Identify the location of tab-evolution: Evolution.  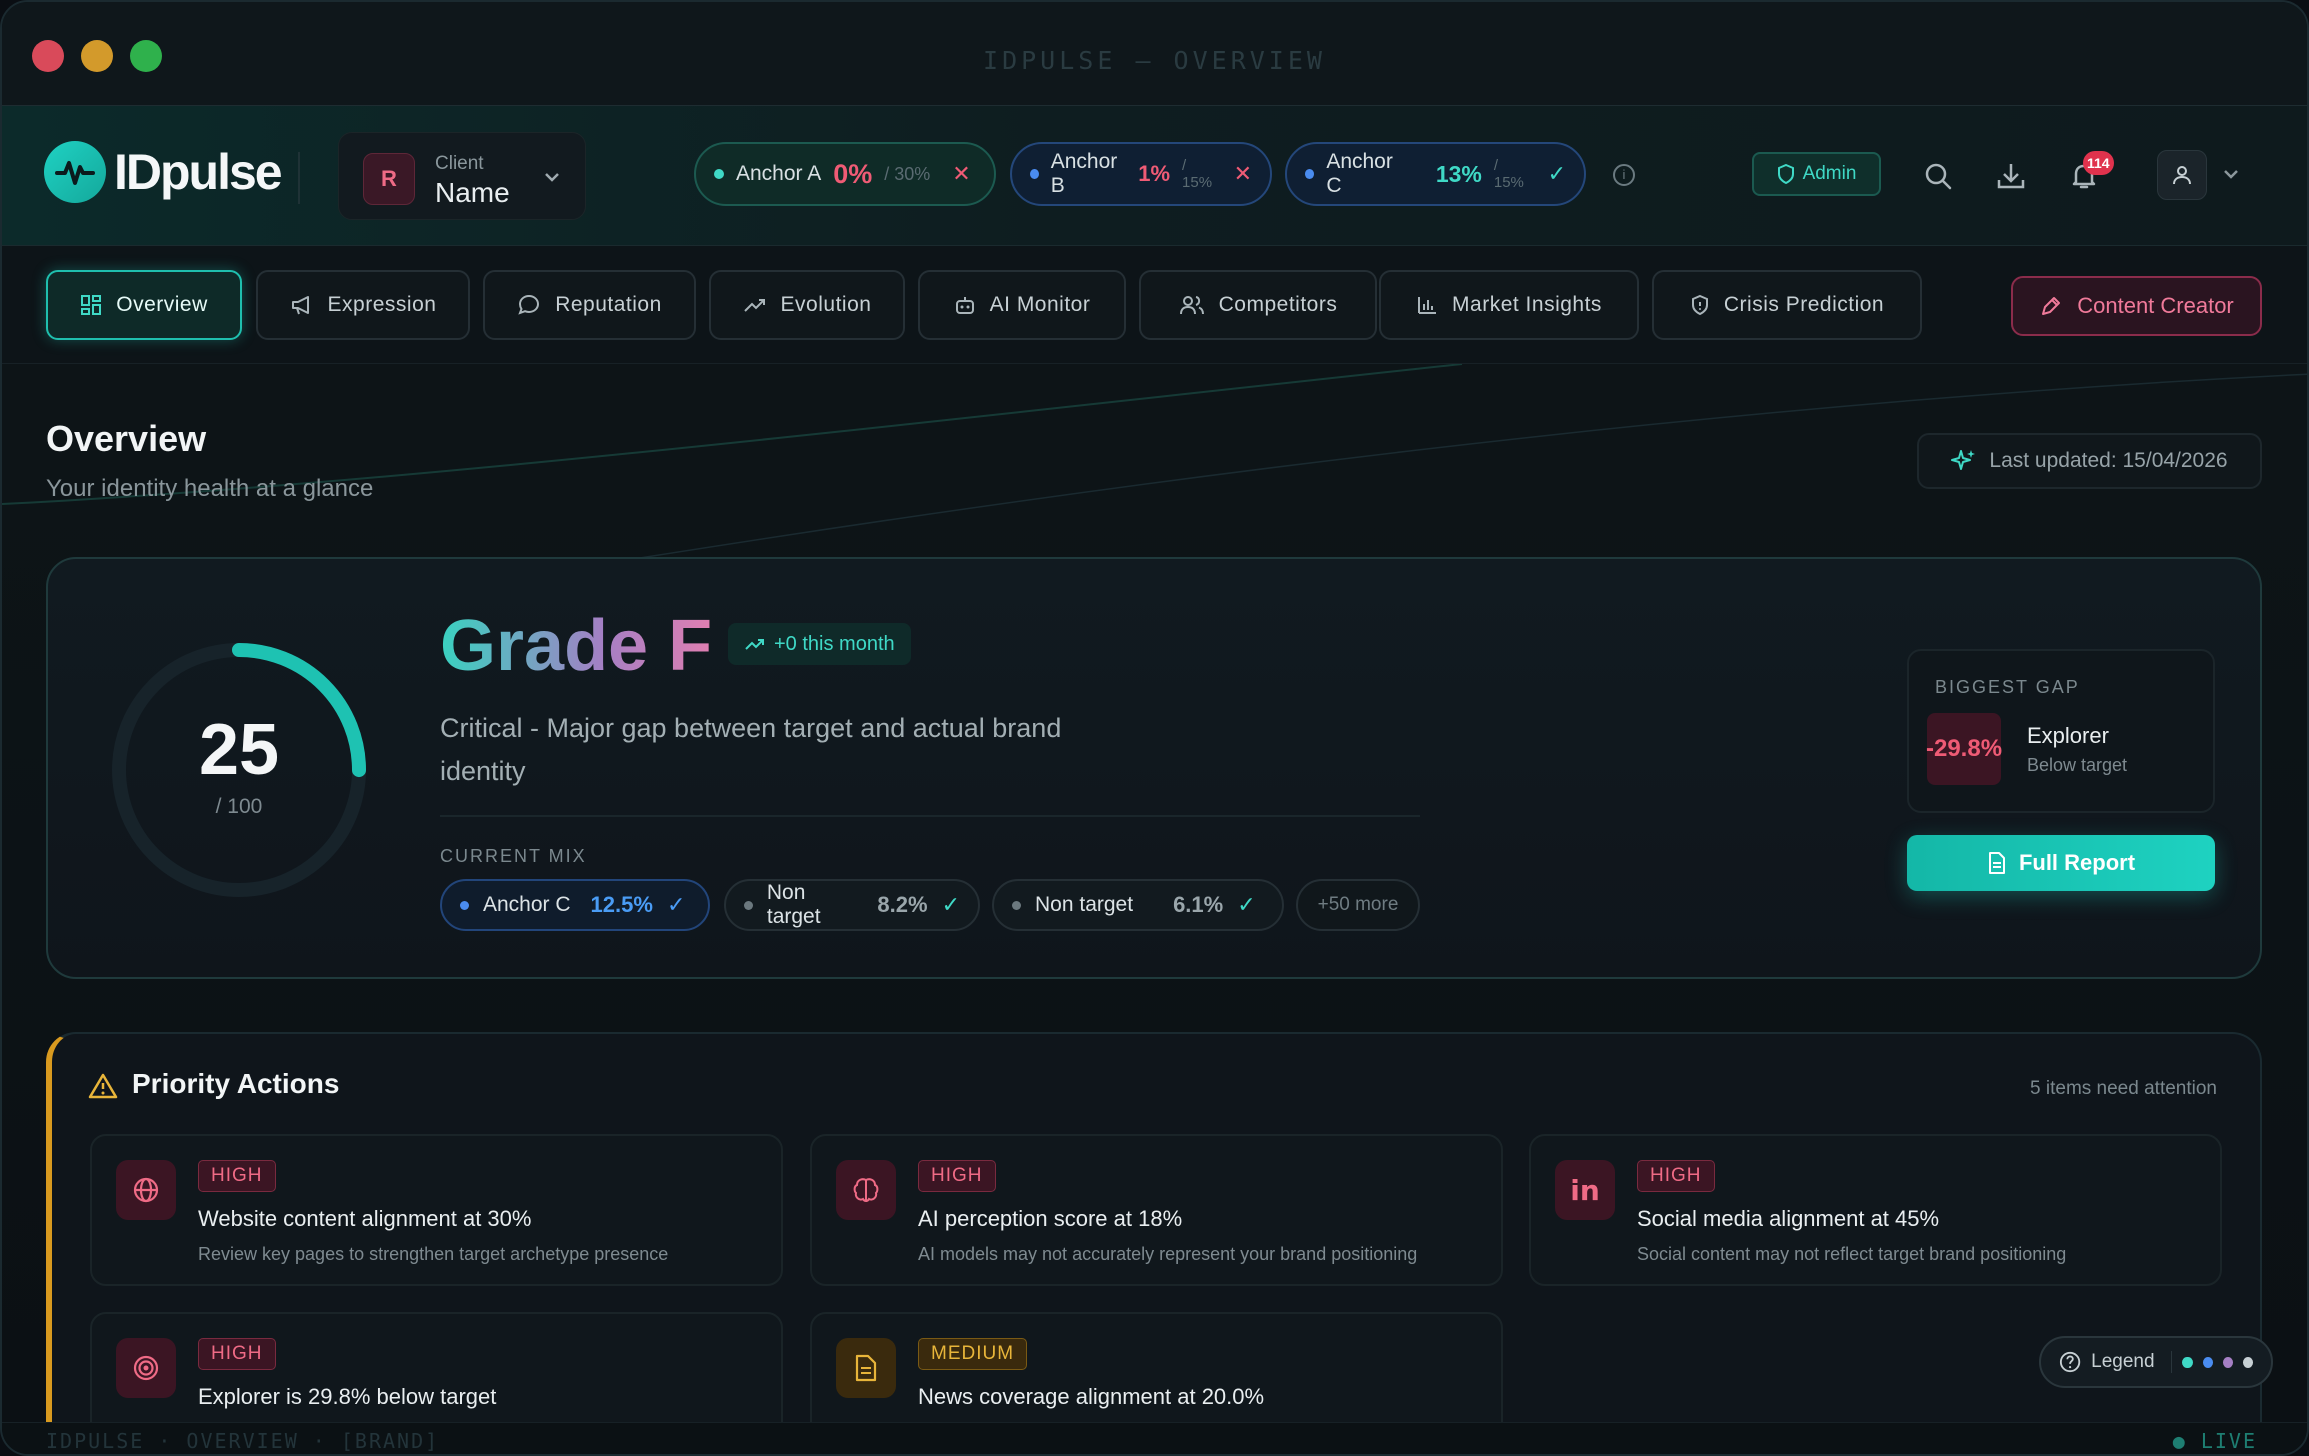
(807, 305).